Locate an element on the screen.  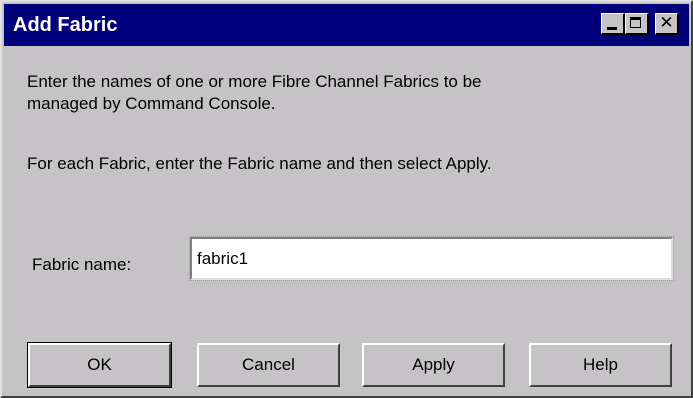
window-title: Add Fabric is located at coordinates (65, 25).